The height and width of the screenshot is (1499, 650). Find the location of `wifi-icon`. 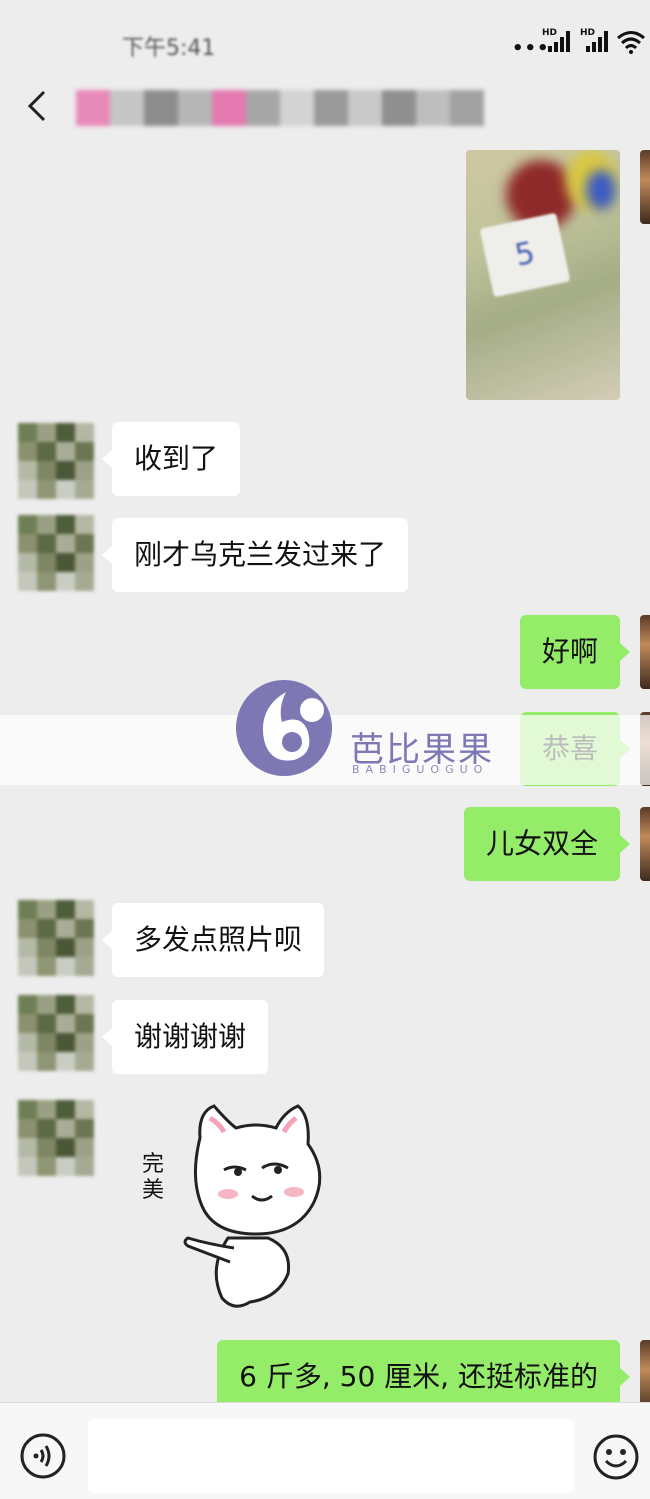

wifi-icon is located at coordinates (631, 42).